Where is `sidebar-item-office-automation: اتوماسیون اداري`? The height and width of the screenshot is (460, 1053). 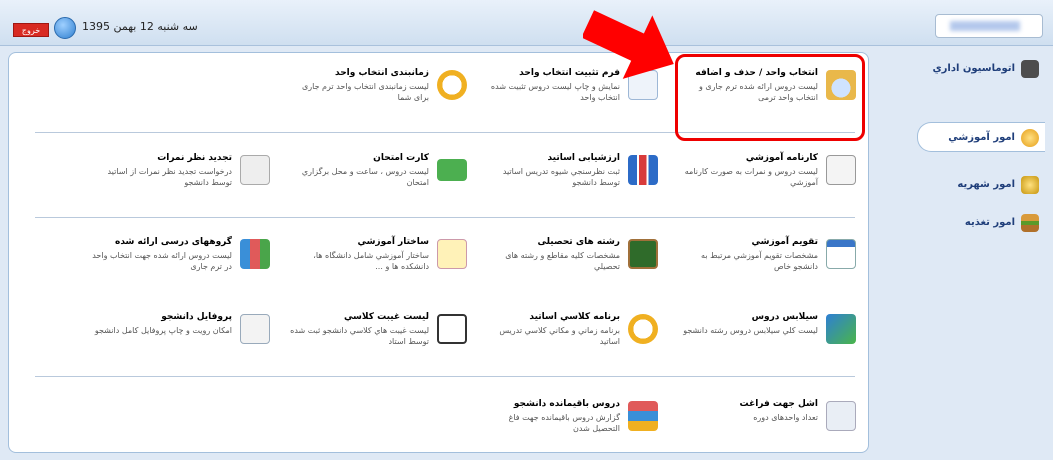
sidebar-item-office-automation: اتوماسیون اداري is located at coordinates (961, 69).